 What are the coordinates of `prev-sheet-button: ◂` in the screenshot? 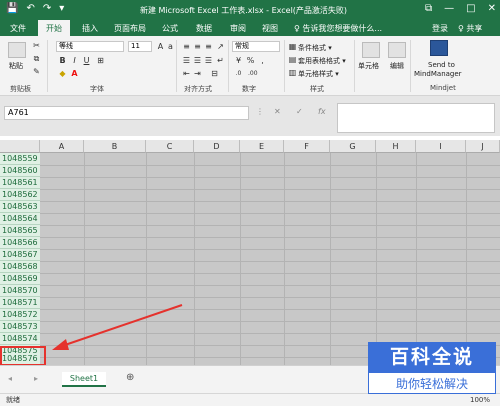 It's located at (10, 378).